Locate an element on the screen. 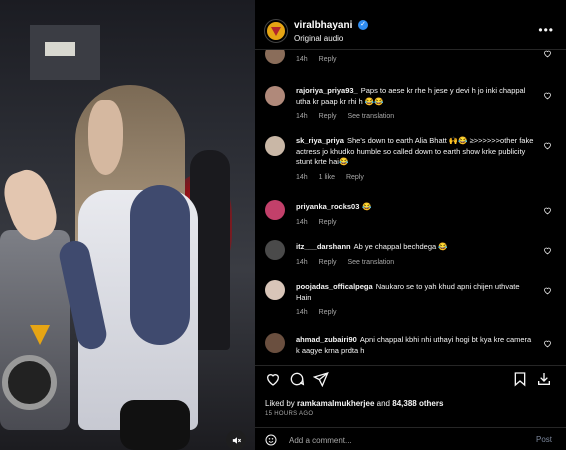 Image resolution: width=566 pixels, height=450 pixels. comment-body: 14h Reply is located at coordinates (416, 58).